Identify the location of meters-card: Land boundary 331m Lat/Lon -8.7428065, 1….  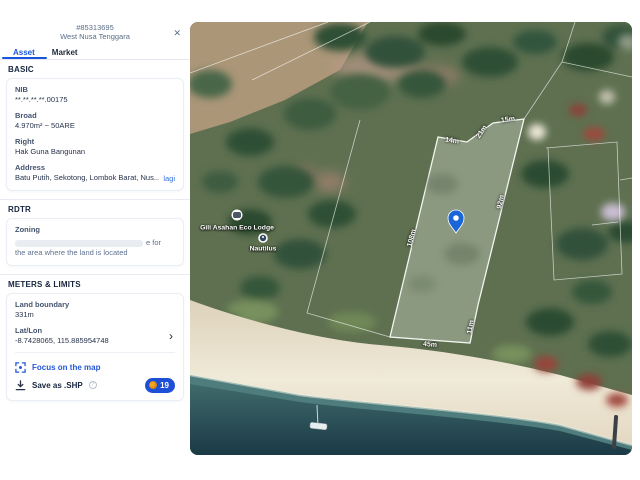
(95, 347).